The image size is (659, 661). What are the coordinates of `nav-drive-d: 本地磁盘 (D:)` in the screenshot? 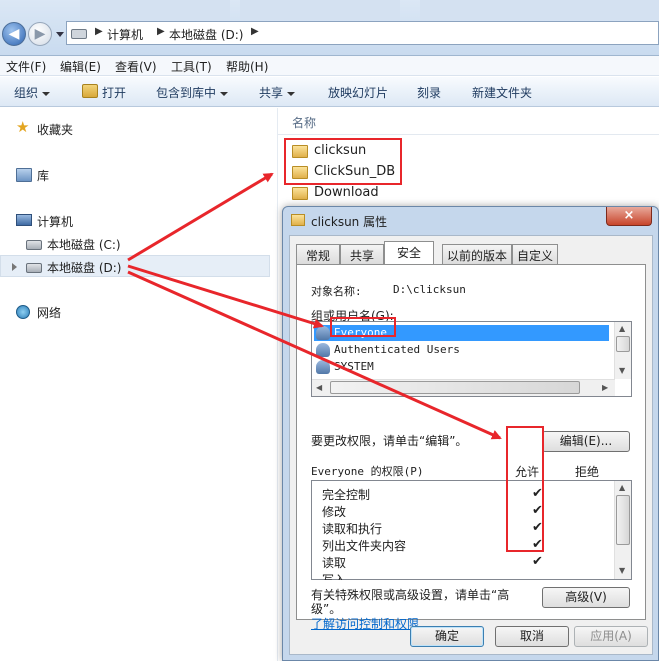 It's located at (84, 267).